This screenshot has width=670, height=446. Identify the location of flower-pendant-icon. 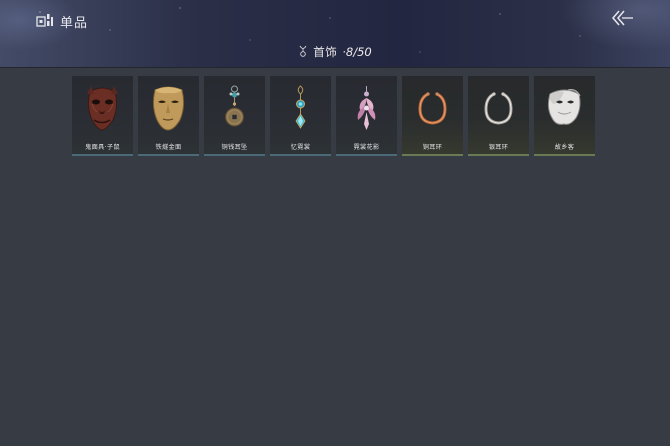
(366, 108).